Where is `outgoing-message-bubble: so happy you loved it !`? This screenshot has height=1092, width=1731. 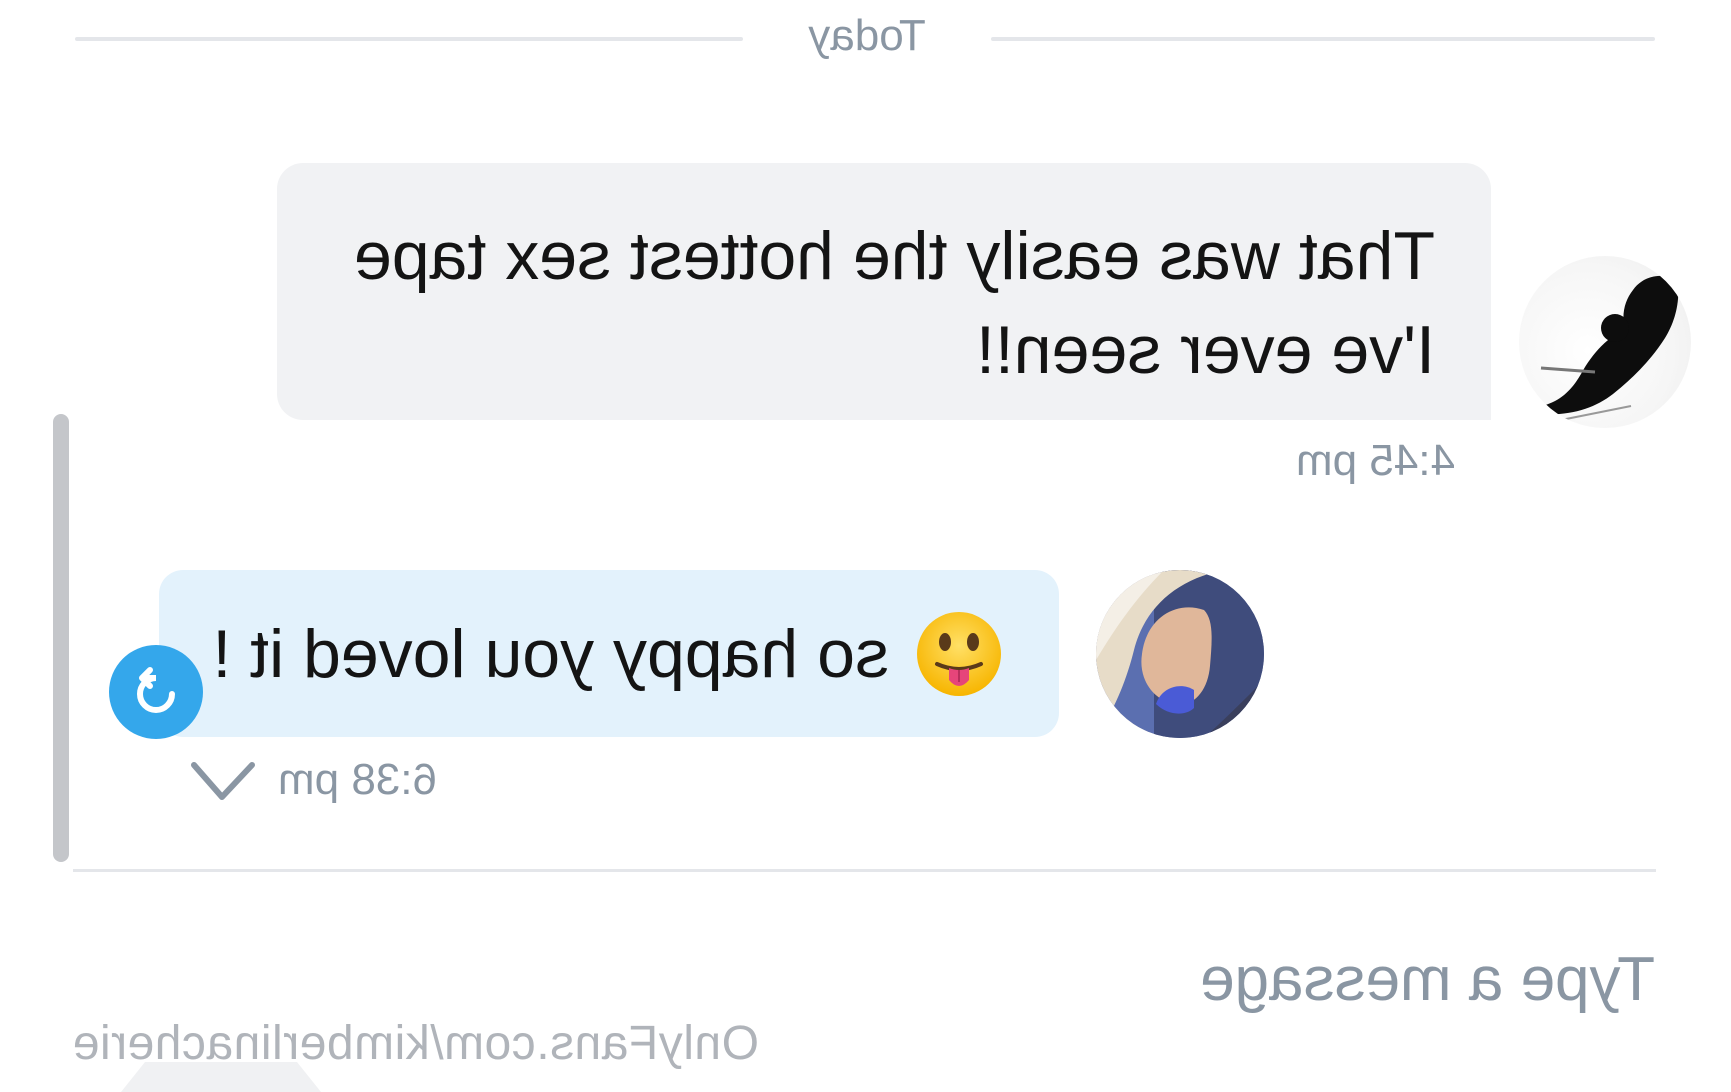 outgoing-message-bubble: so happy you loved it ! is located at coordinates (609, 653).